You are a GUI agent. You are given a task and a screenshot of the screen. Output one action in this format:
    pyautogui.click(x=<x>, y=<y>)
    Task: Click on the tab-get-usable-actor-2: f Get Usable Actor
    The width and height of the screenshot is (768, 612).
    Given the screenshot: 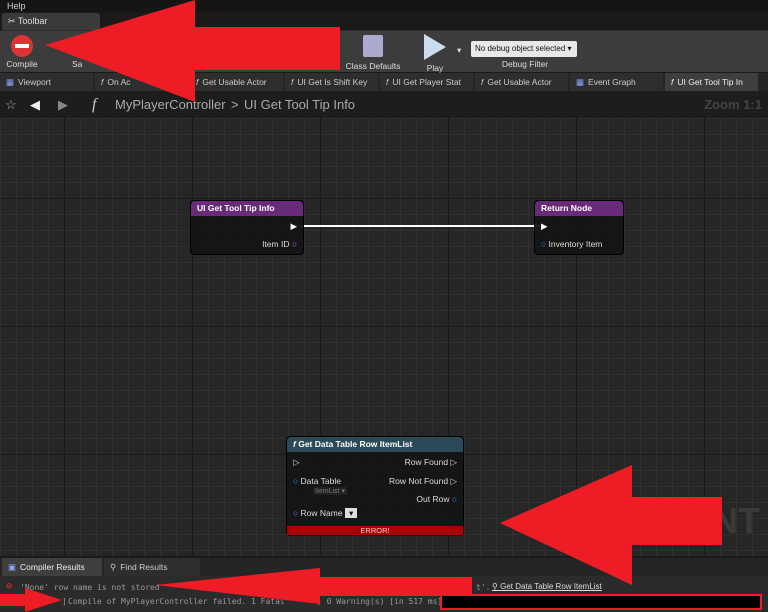 What is the action you would take?
    pyautogui.click(x=521, y=82)
    